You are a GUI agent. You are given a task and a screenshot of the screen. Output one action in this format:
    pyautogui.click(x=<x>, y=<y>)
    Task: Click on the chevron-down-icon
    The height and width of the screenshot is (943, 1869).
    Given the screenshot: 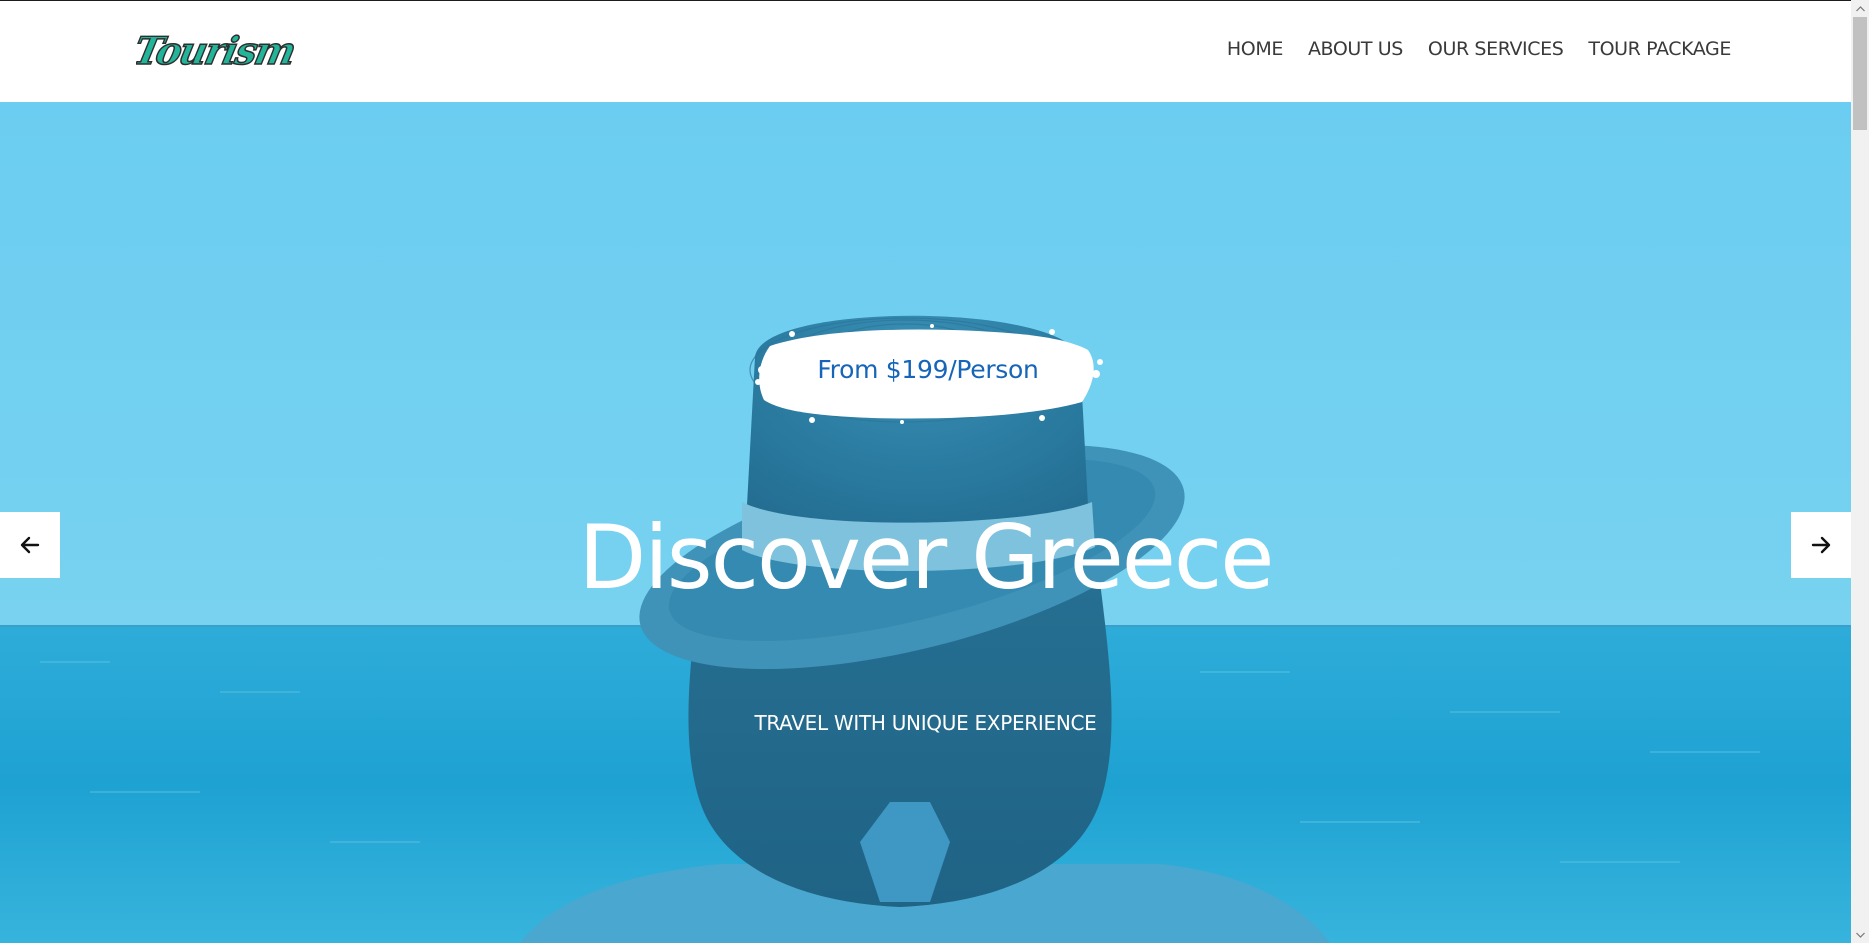 What is the action you would take?
    pyautogui.click(x=1860, y=935)
    